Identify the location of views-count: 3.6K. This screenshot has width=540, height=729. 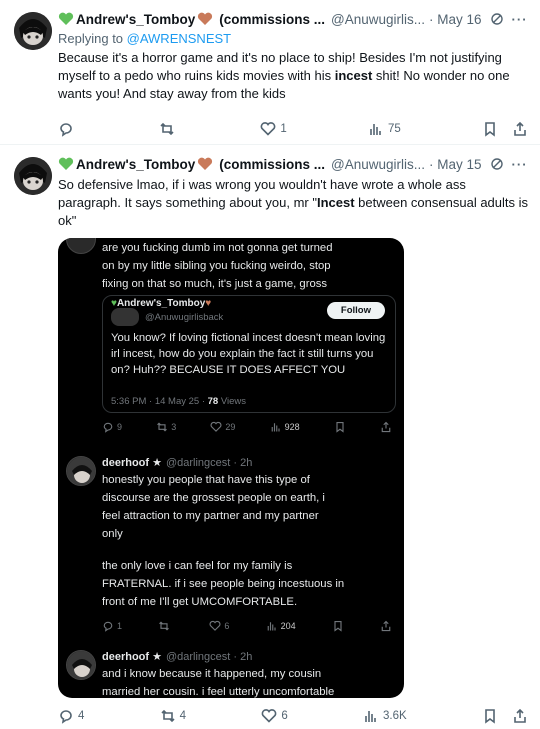
(395, 716).